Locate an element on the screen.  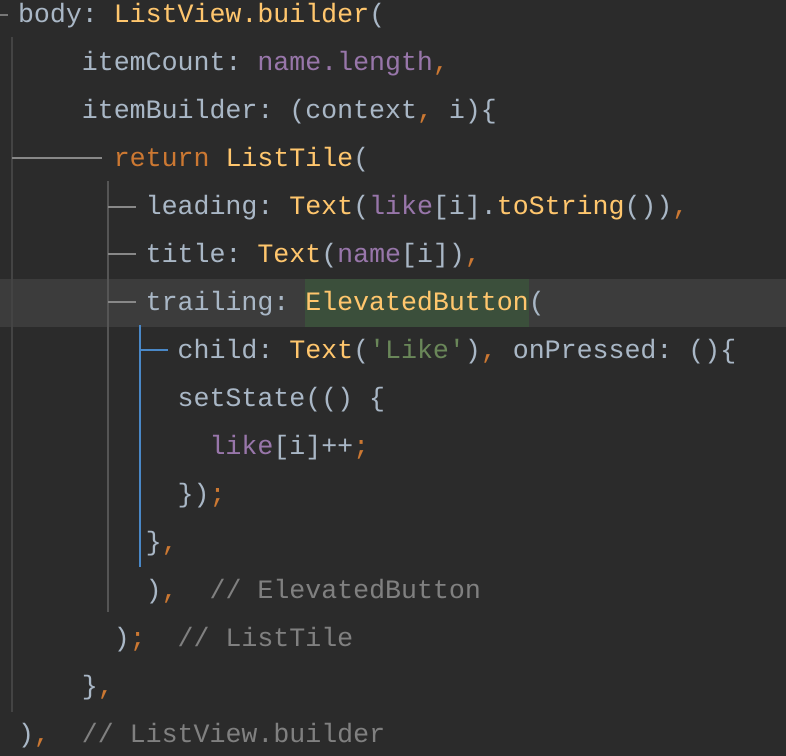
code-line: itemBuilder: (context, i){ is located at coordinates (289, 111).